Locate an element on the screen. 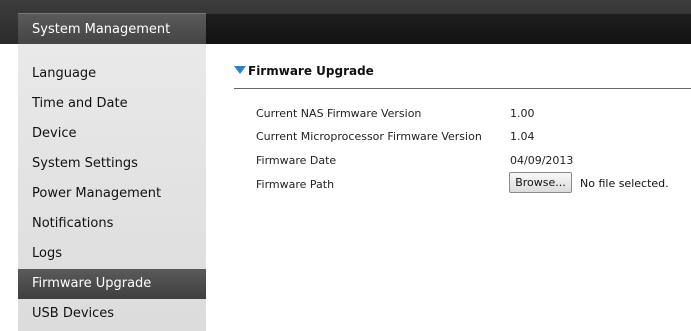  section-title: Firmware Upgrade is located at coordinates (311, 71).